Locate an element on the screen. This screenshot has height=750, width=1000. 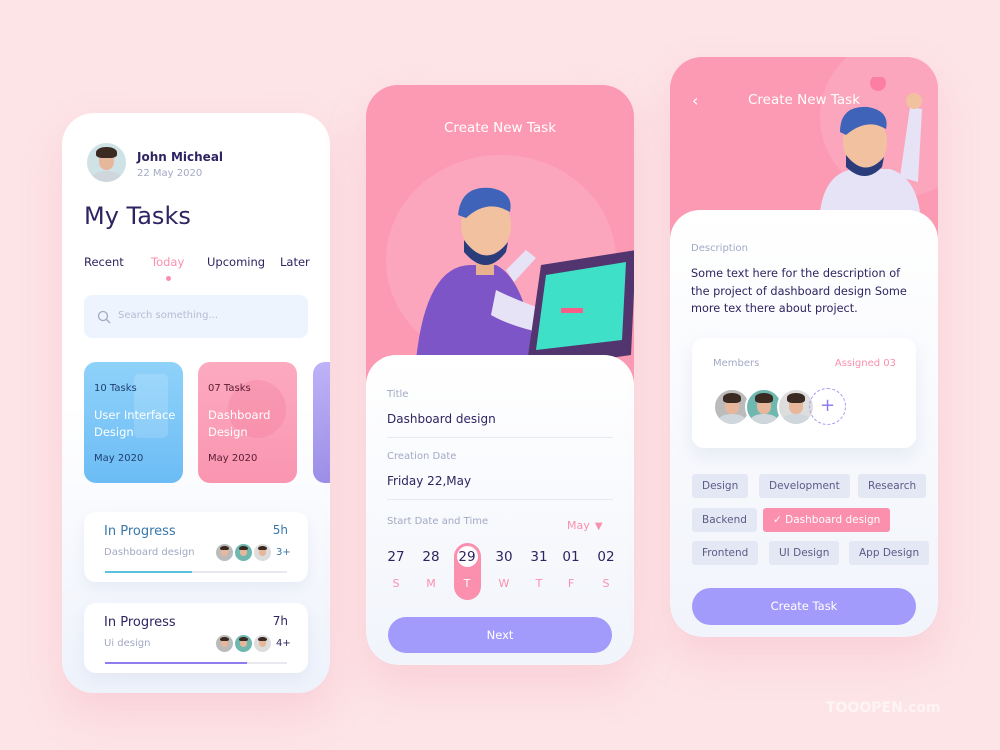
title-label: Title is located at coordinates (398, 394).